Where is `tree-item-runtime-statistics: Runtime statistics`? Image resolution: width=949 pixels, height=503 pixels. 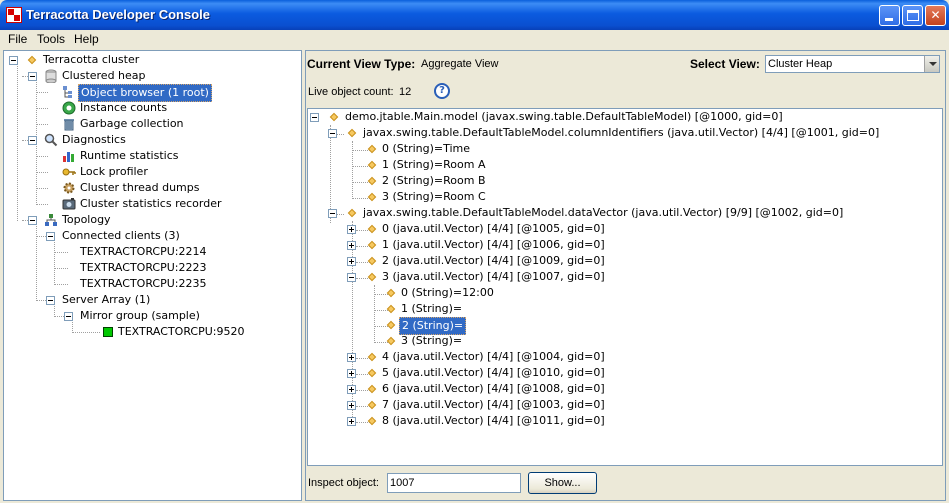
tree-item-runtime-statistics: Runtime statistics is located at coordinates (129, 156).